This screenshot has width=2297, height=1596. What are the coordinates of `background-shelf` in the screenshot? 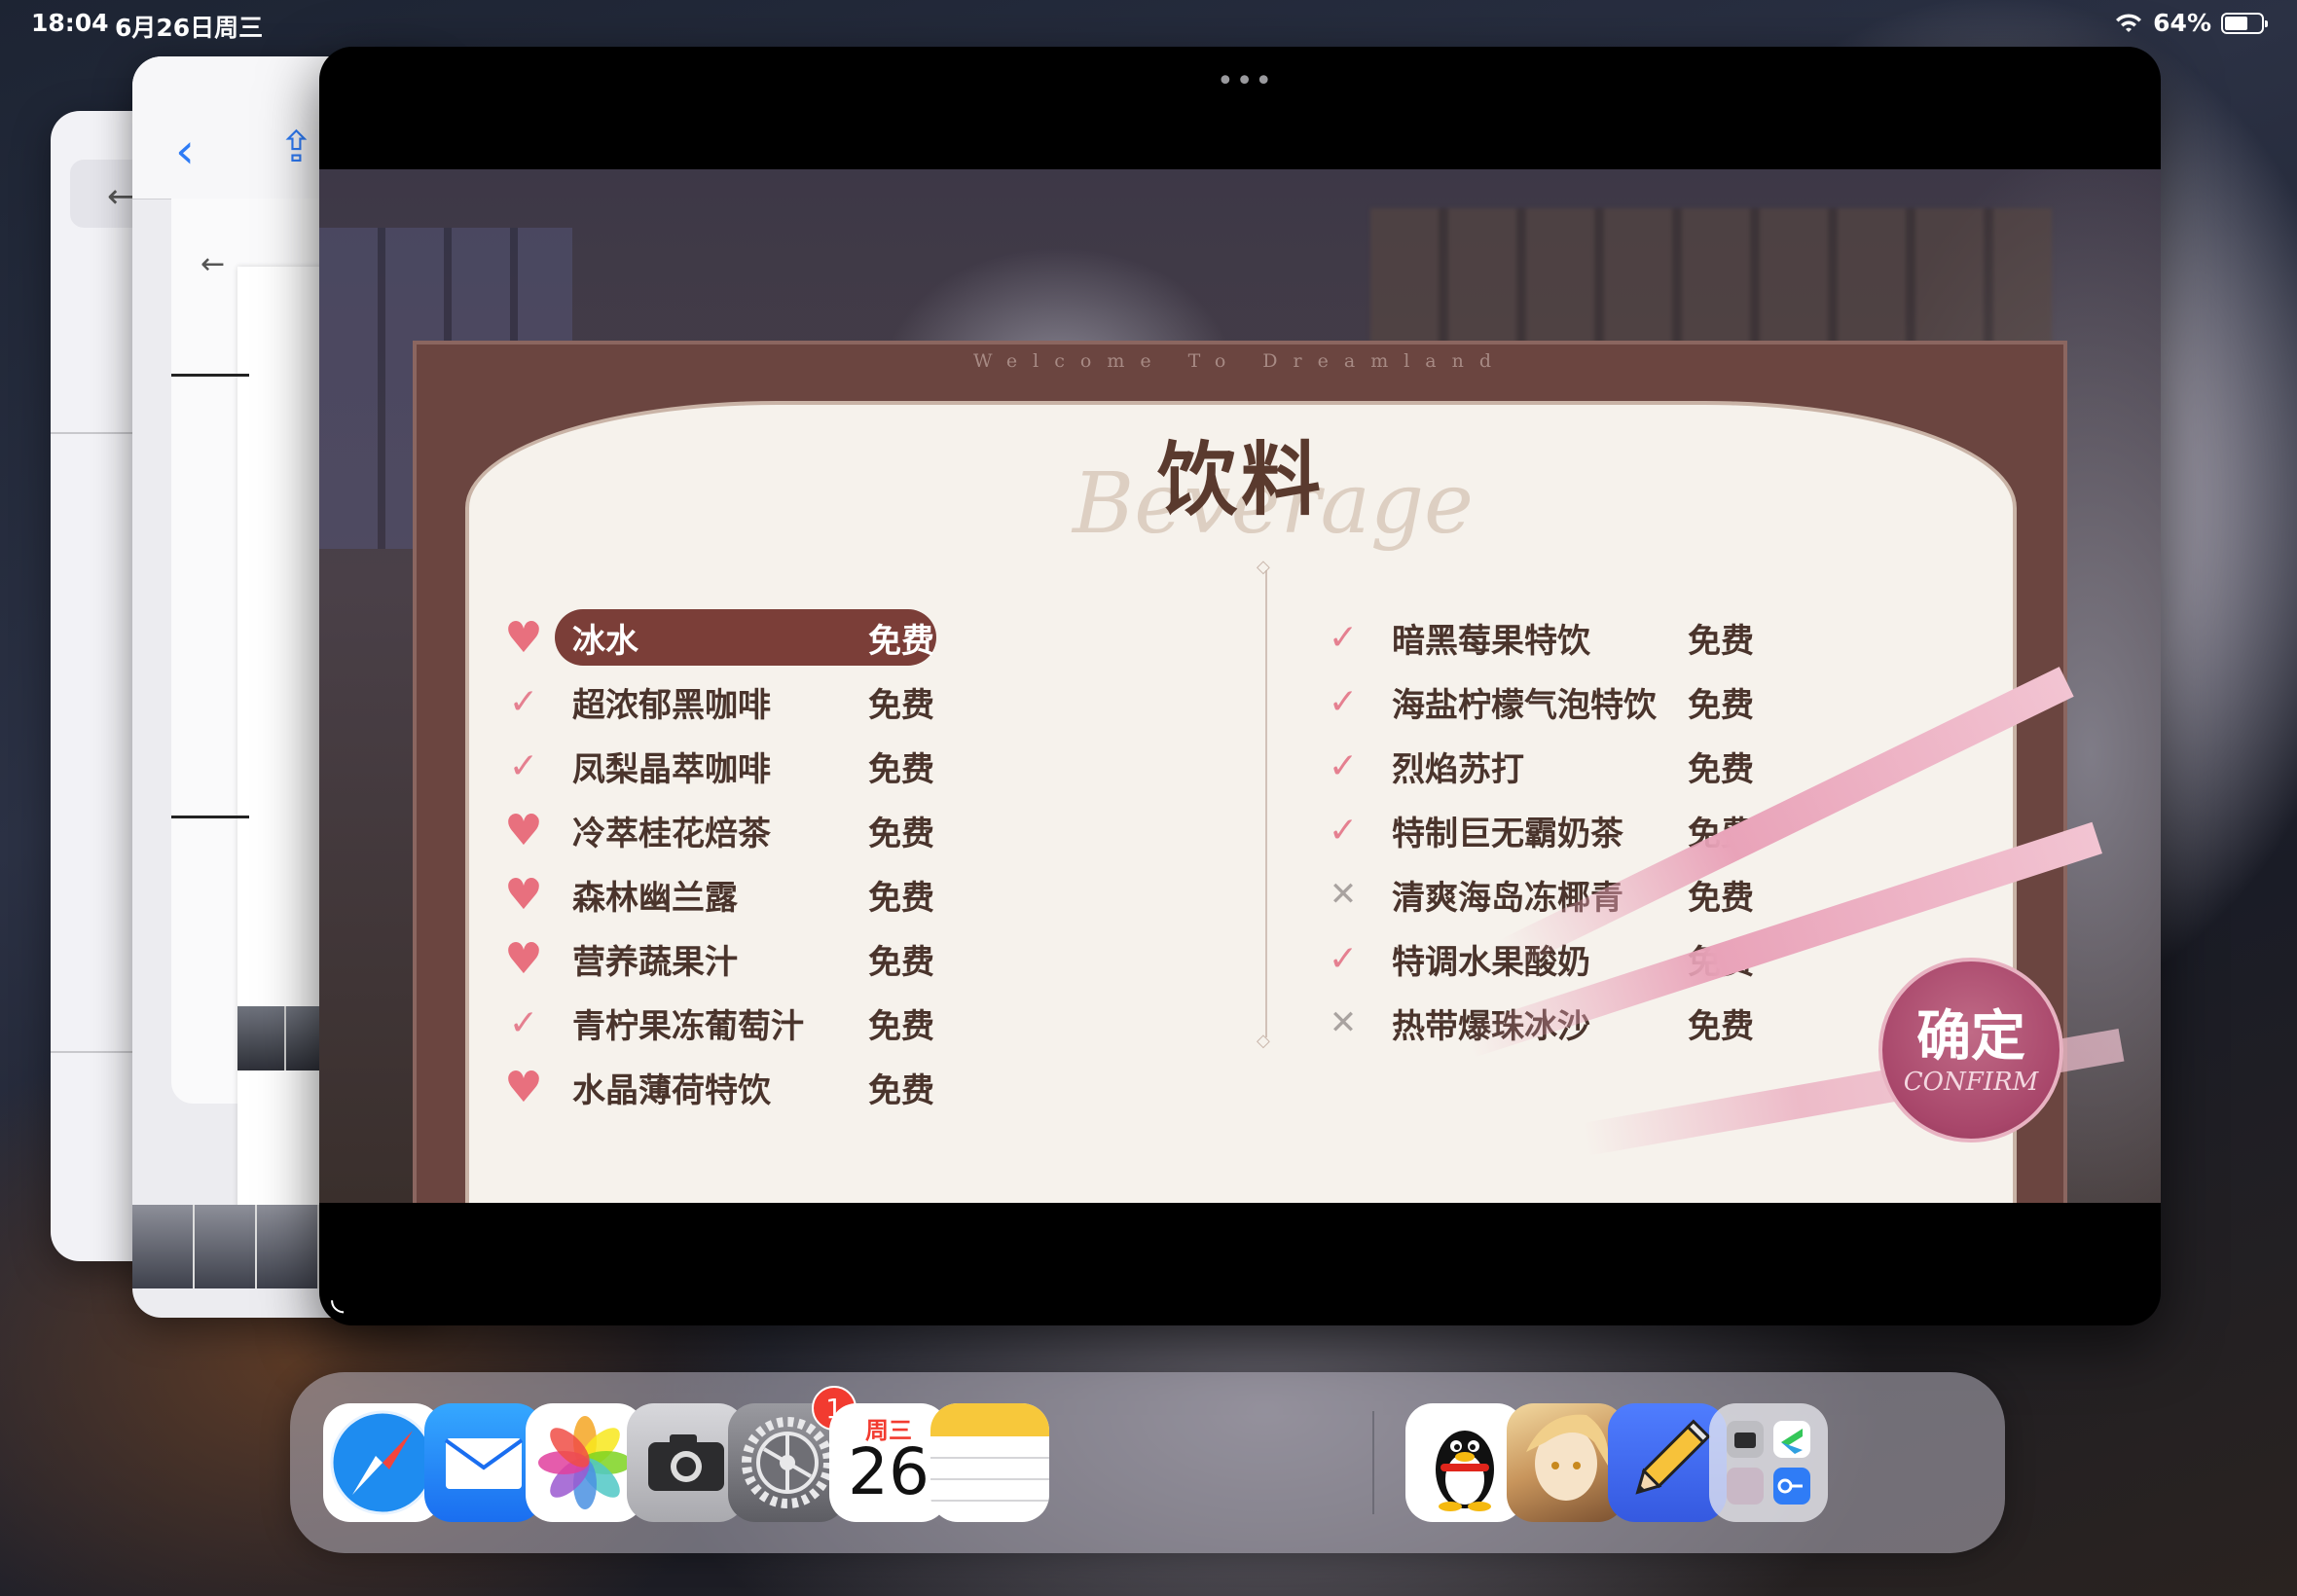 It's located at (1711, 281).